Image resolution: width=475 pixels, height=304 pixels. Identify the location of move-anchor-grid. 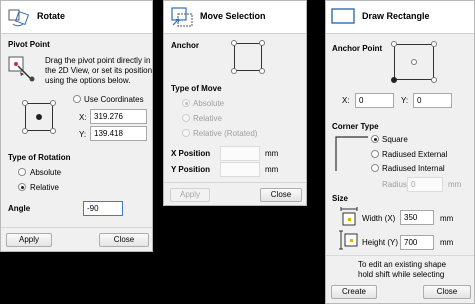
(248, 57).